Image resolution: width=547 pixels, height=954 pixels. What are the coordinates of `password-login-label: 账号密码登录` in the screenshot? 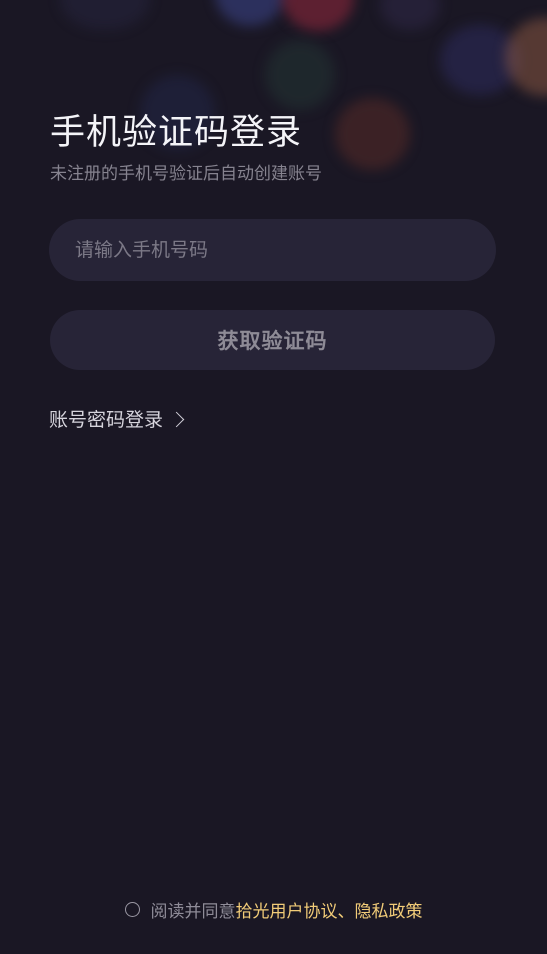 It's located at (106, 420).